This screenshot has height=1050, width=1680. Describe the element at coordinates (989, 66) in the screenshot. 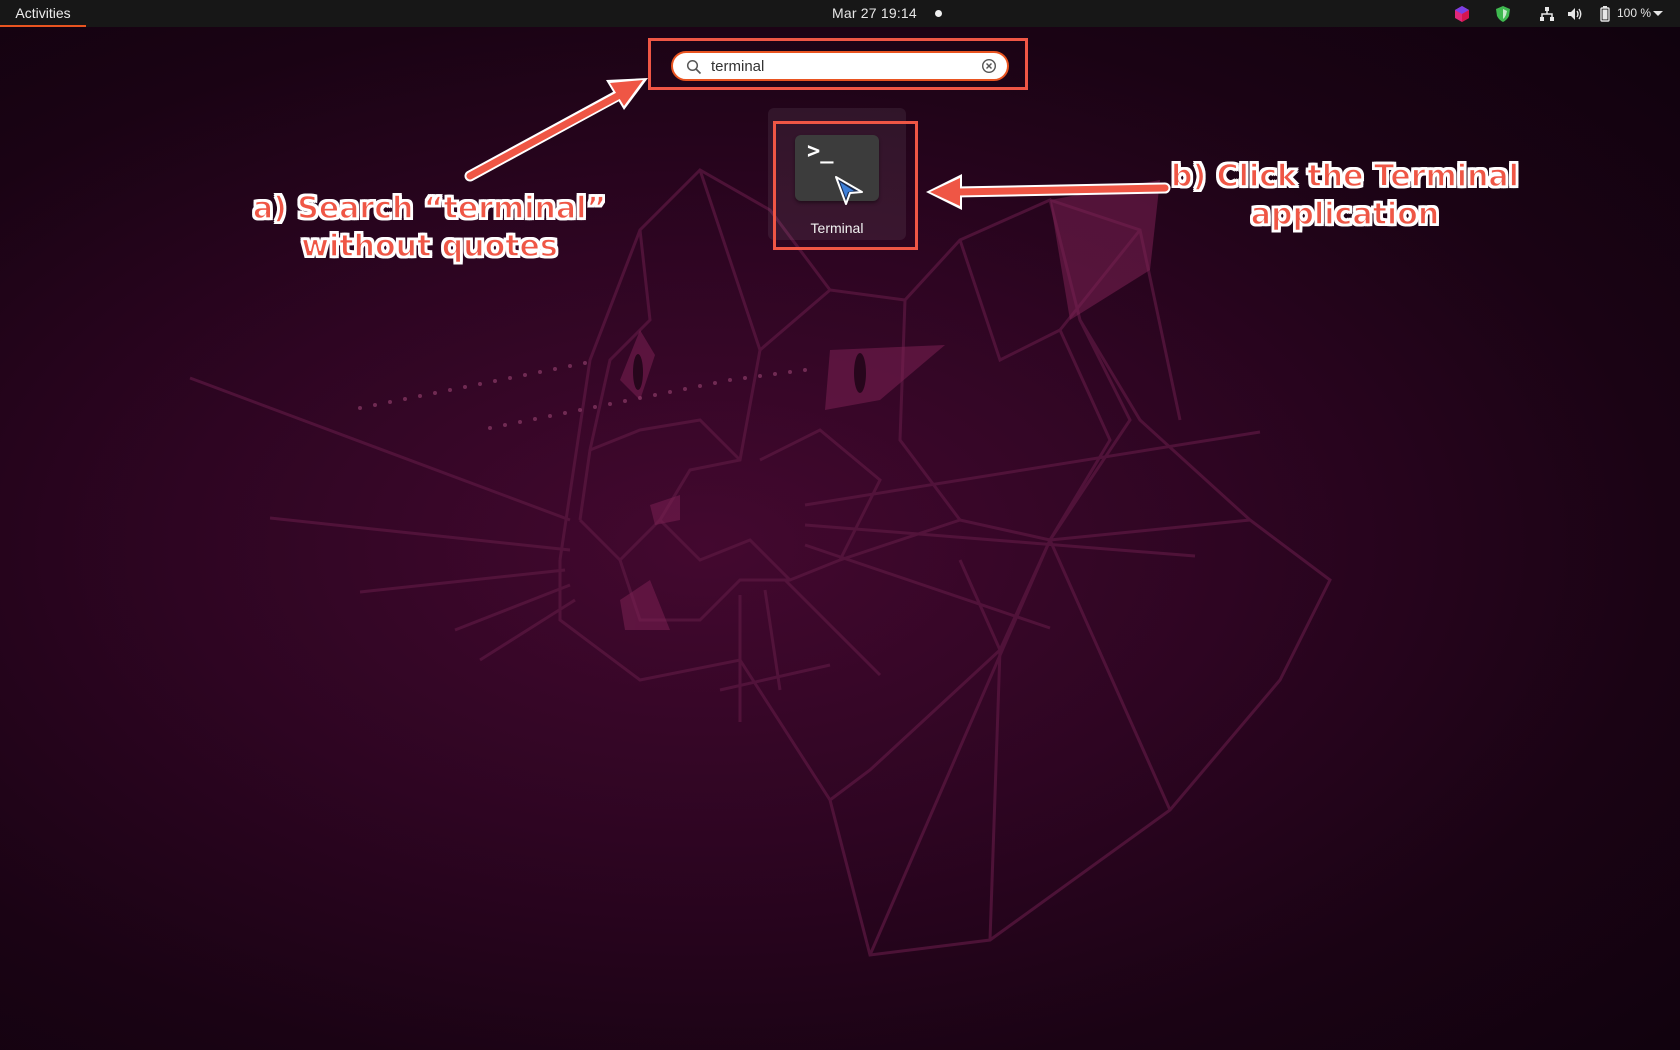

I see `clear-icon` at that location.